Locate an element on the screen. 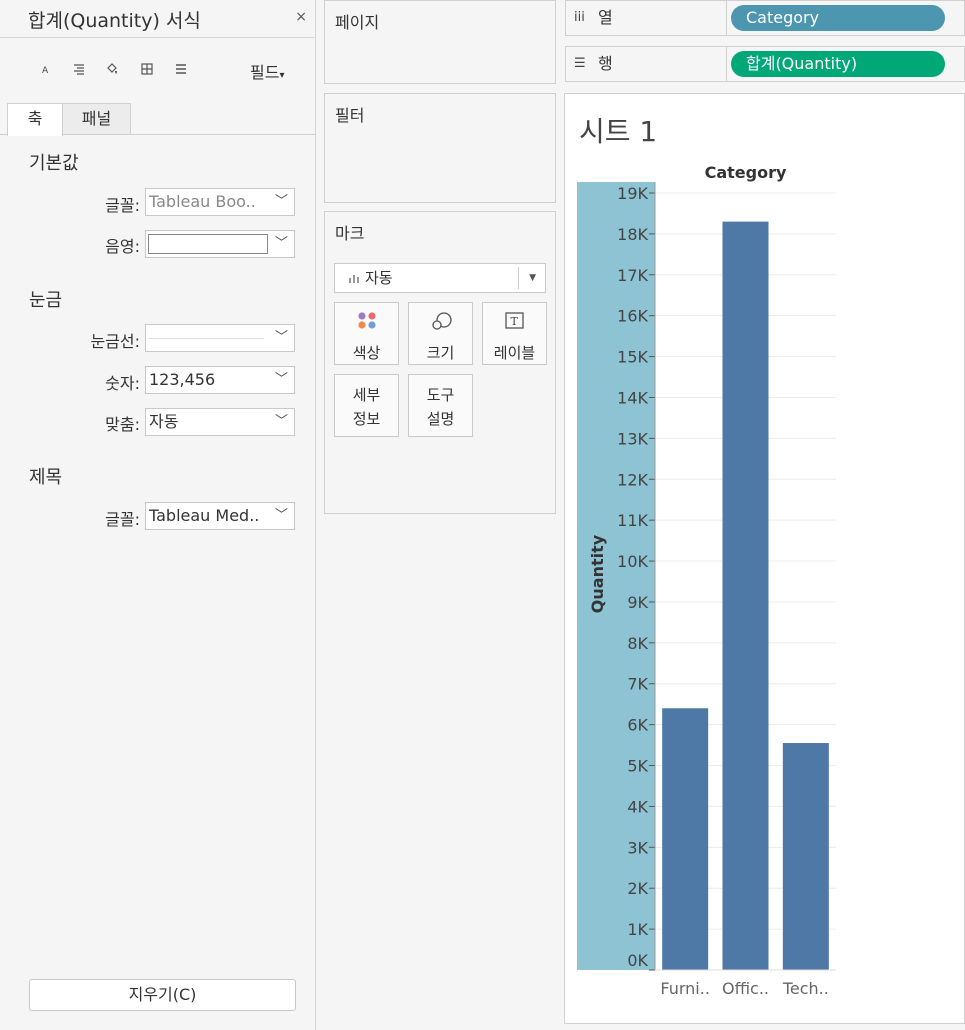 Image resolution: width=965 pixels, height=1030 pixels. tooltip-label-line1: 도구 is located at coordinates (440, 395).